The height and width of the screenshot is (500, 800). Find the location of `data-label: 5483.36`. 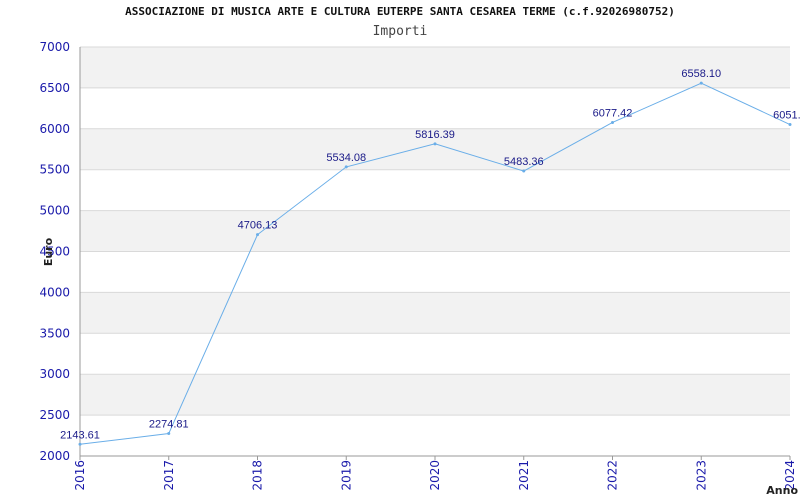

data-label: 5483.36 is located at coordinates (524, 162).